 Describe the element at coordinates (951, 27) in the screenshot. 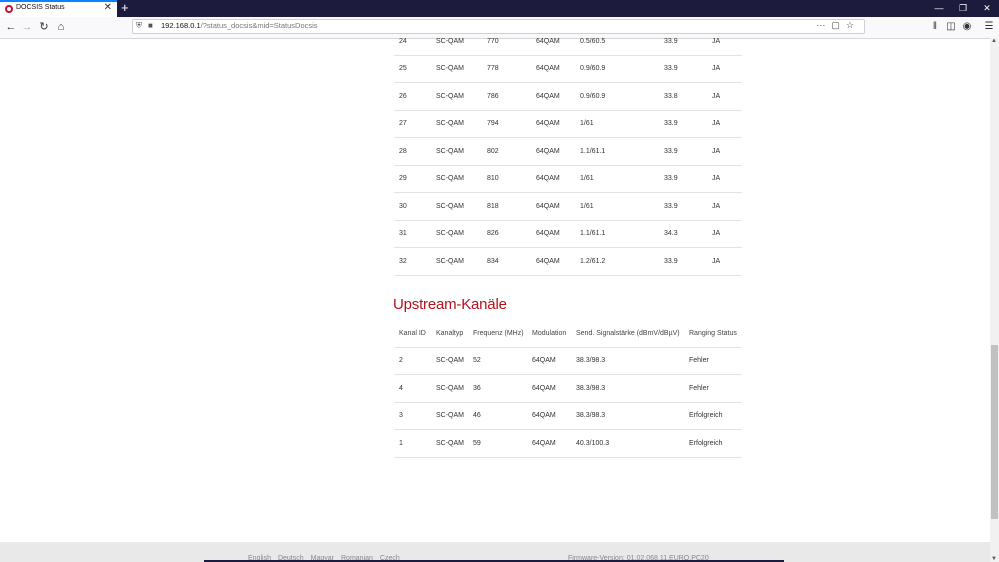

I see `sidebar-icon: ◫` at that location.